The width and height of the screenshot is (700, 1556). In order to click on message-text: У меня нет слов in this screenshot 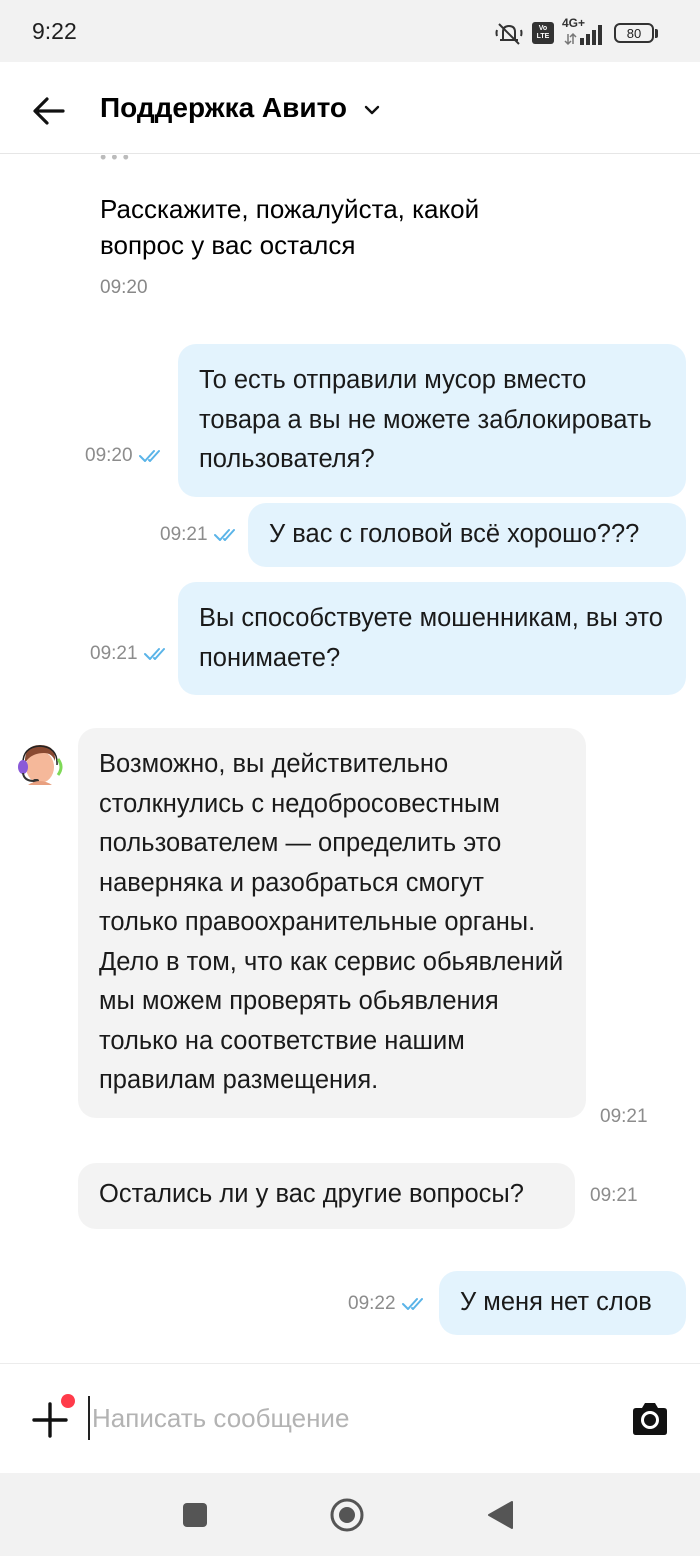, I will do `click(556, 1302)`.